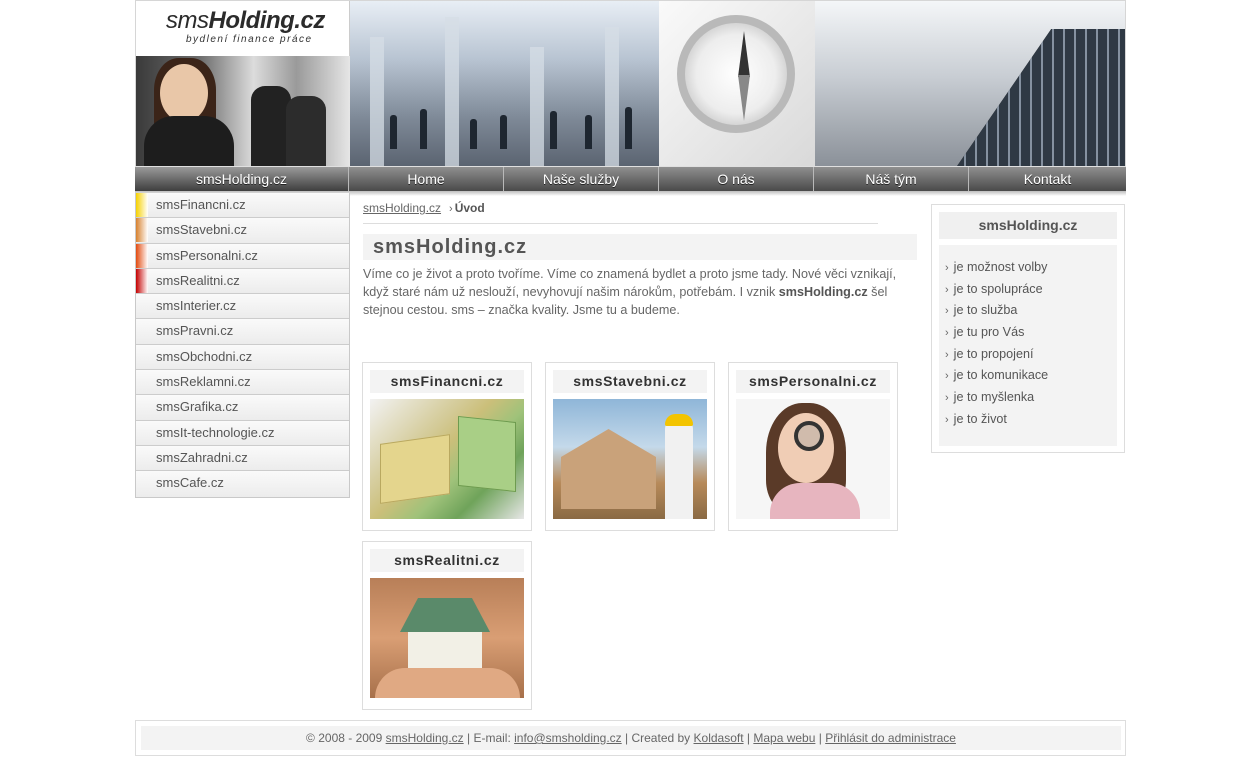 Image resolution: width=1260 pixels, height=760 pixels. I want to click on left-menu-item-label: smsPravni.cz, so click(195, 331).